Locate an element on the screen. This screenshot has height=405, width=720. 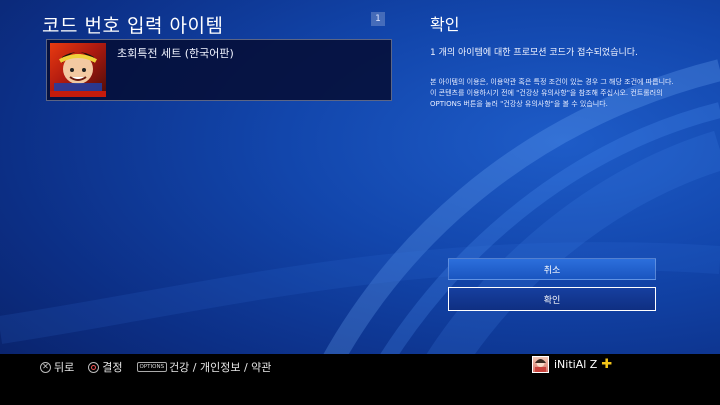
confirm-message: 1 개의 아이템에 대한 프로모션 코드가 접수되었습니다. is located at coordinates (534, 53).